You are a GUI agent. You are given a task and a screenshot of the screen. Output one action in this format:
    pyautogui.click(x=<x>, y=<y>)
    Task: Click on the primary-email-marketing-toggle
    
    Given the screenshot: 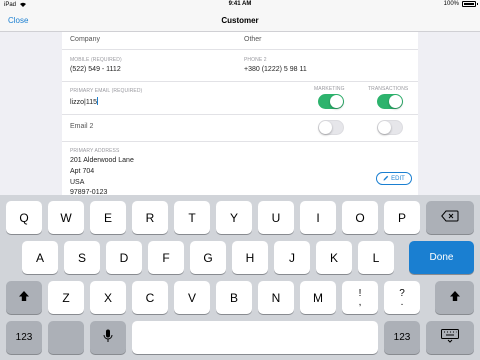 What is the action you would take?
    pyautogui.click(x=331, y=101)
    